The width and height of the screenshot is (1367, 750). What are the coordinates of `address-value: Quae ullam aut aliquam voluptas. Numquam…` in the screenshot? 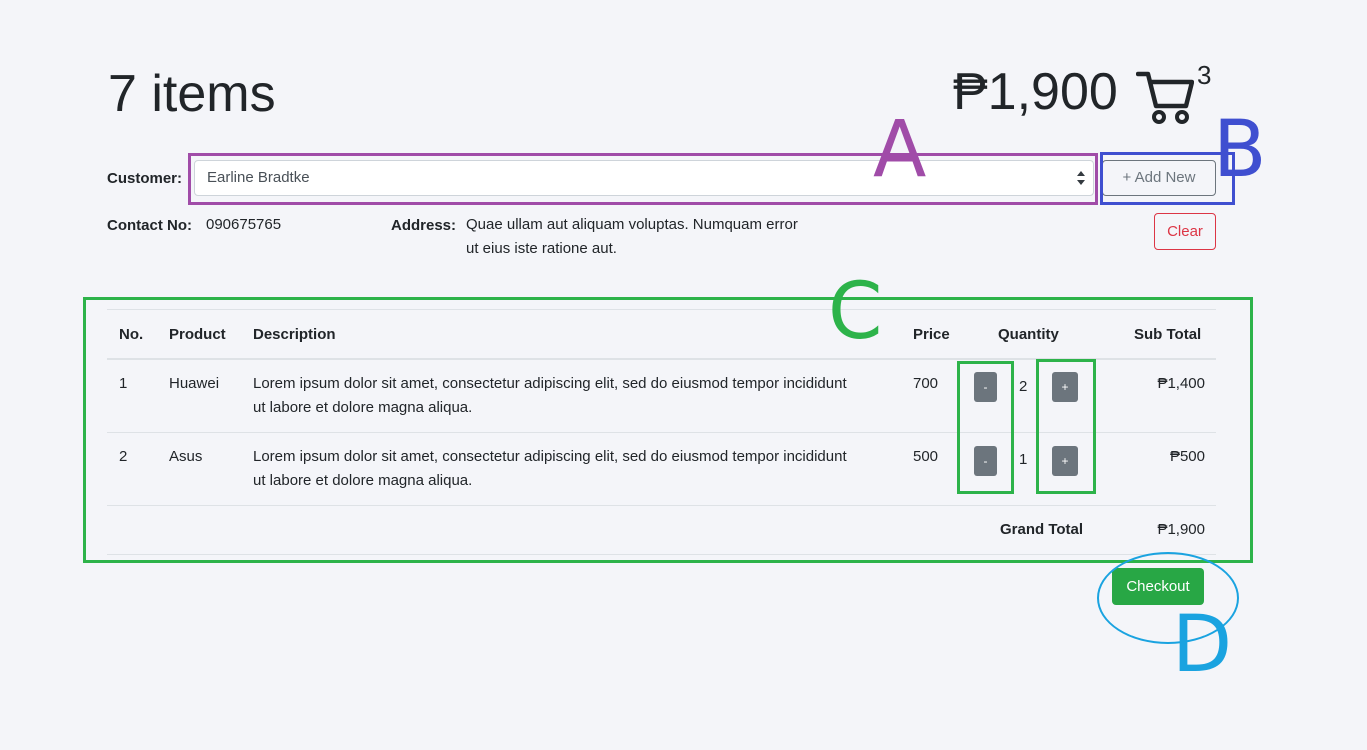 It's located at (632, 236).